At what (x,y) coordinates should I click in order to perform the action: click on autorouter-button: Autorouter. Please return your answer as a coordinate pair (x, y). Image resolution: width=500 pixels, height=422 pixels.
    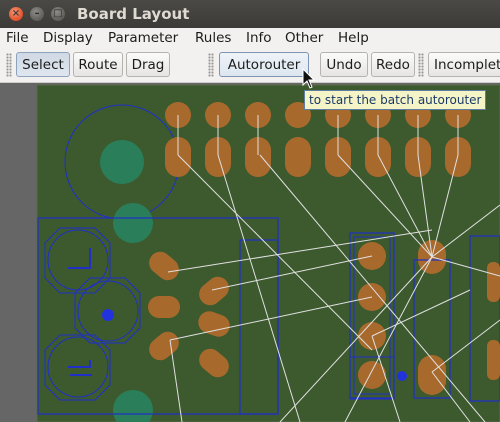
    Looking at the image, I should click on (264, 64).